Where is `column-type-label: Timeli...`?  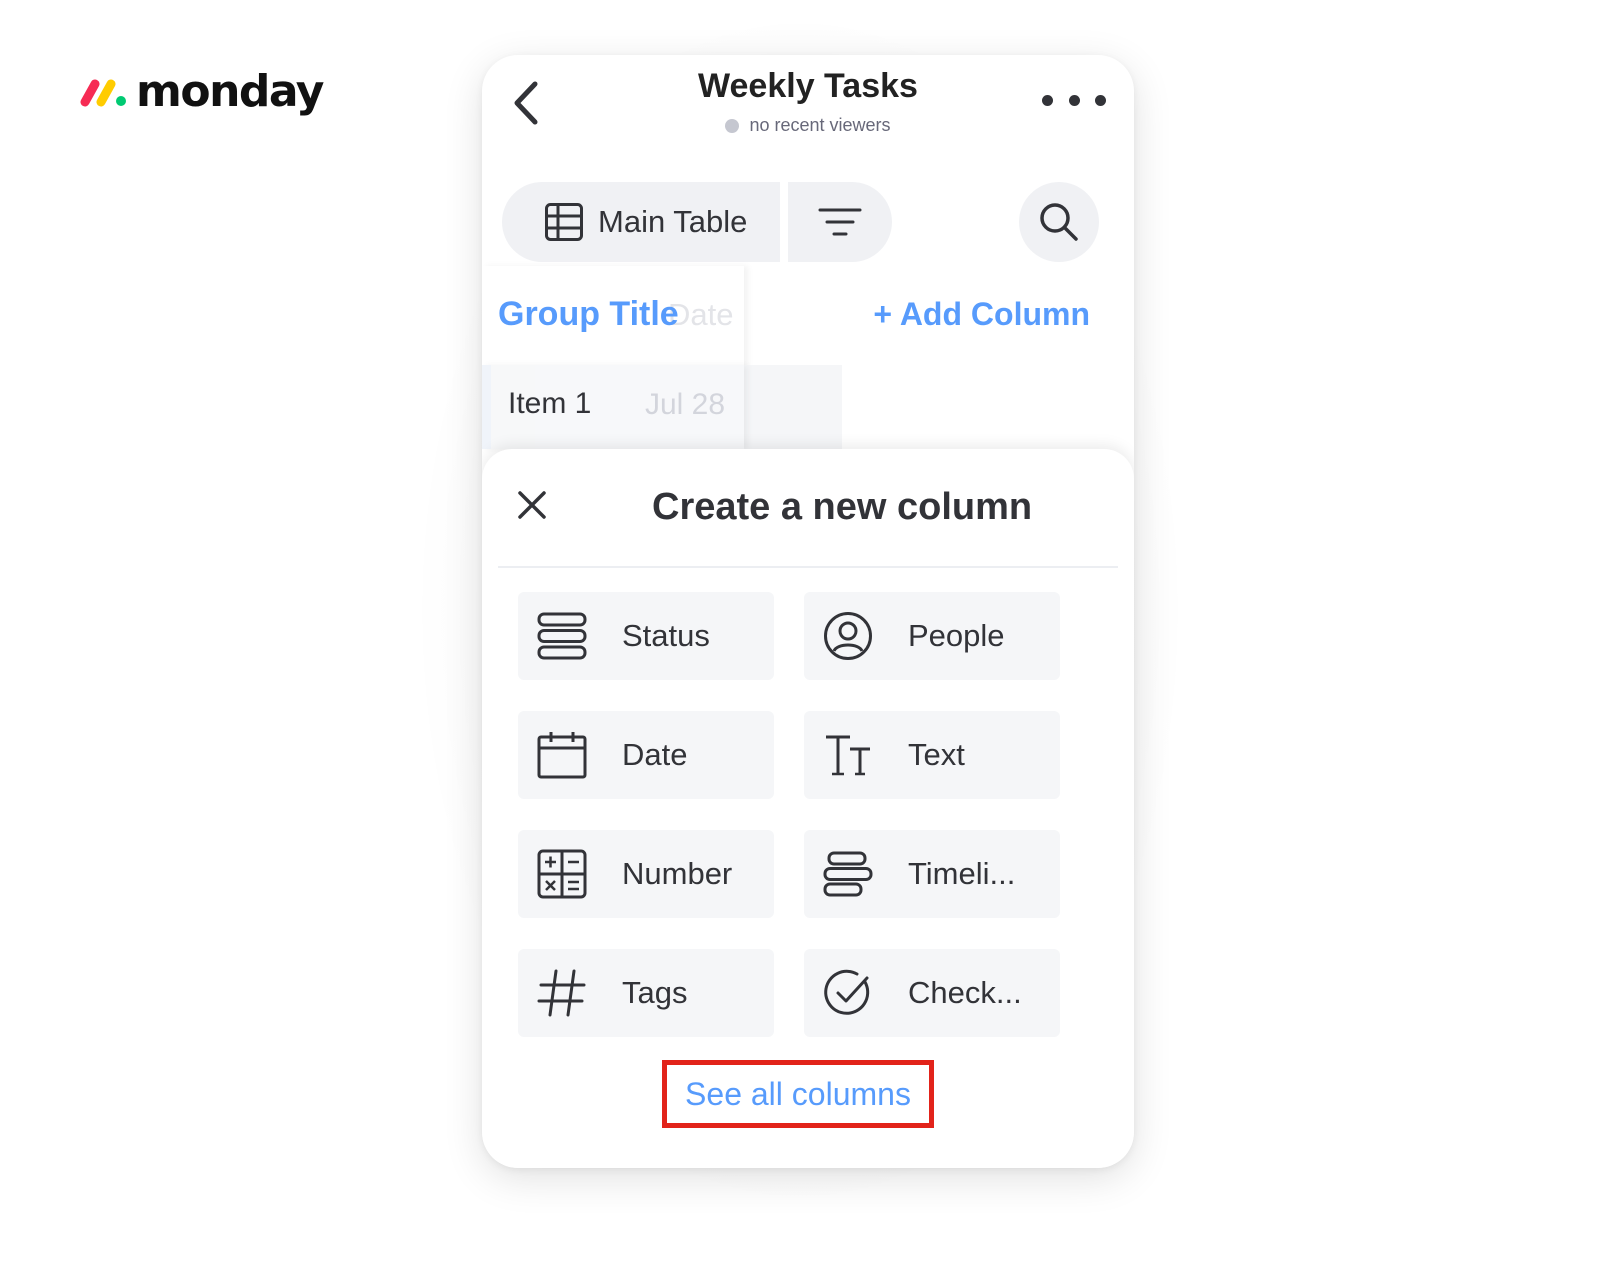
column-type-label: Timeli... is located at coordinates (962, 873).